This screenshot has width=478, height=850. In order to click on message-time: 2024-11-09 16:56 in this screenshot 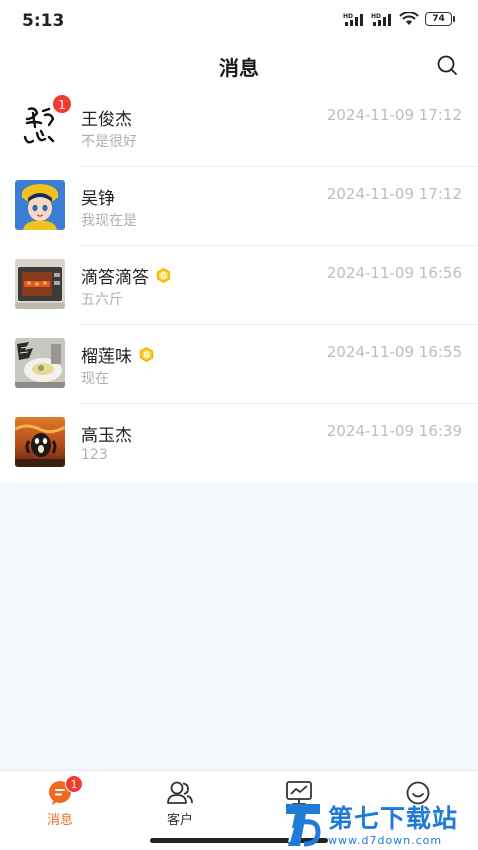, I will do `click(394, 273)`.